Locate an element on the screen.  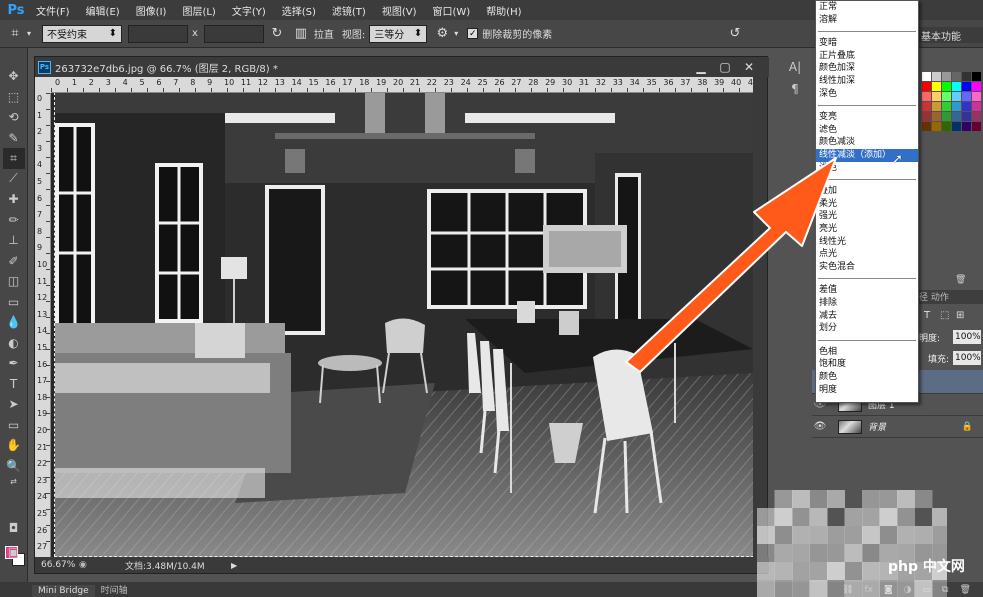
blend-mode-option: 叠加 is located at coordinates (867, 191).